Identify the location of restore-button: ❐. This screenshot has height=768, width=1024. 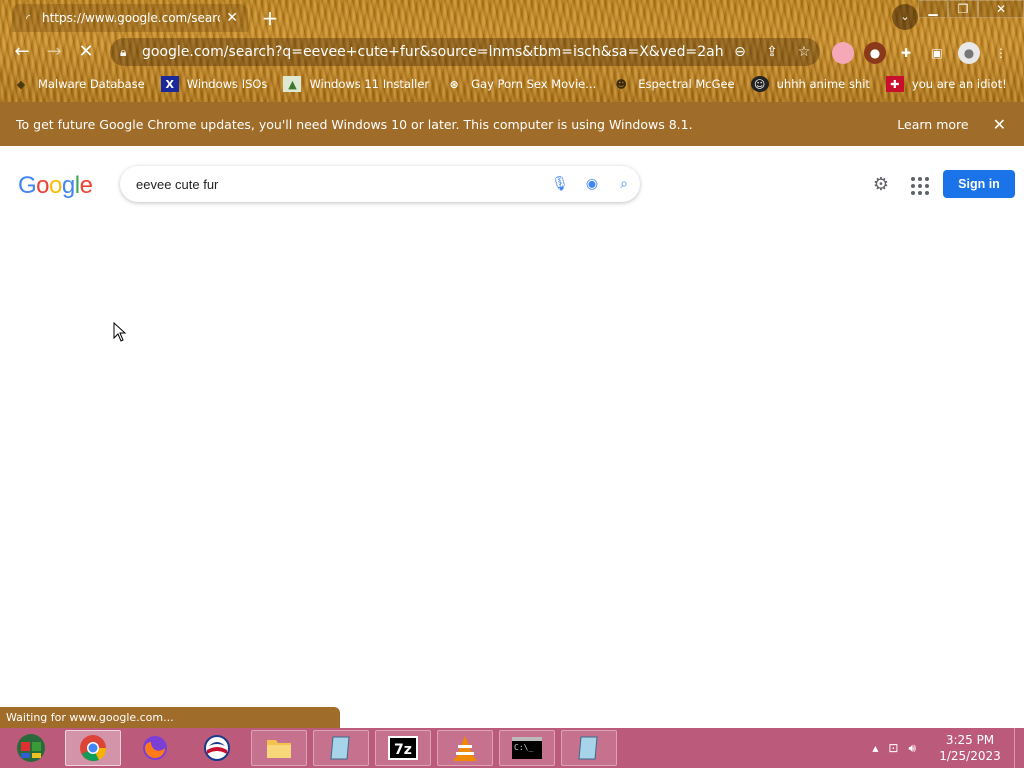
(963, 9).